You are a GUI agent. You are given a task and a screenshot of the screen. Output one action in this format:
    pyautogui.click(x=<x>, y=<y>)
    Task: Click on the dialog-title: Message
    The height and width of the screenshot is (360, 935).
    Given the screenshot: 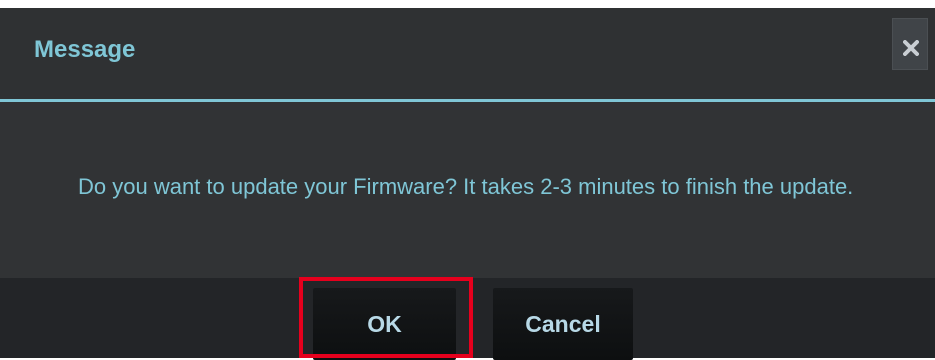 What is the action you would take?
    pyautogui.click(x=85, y=49)
    